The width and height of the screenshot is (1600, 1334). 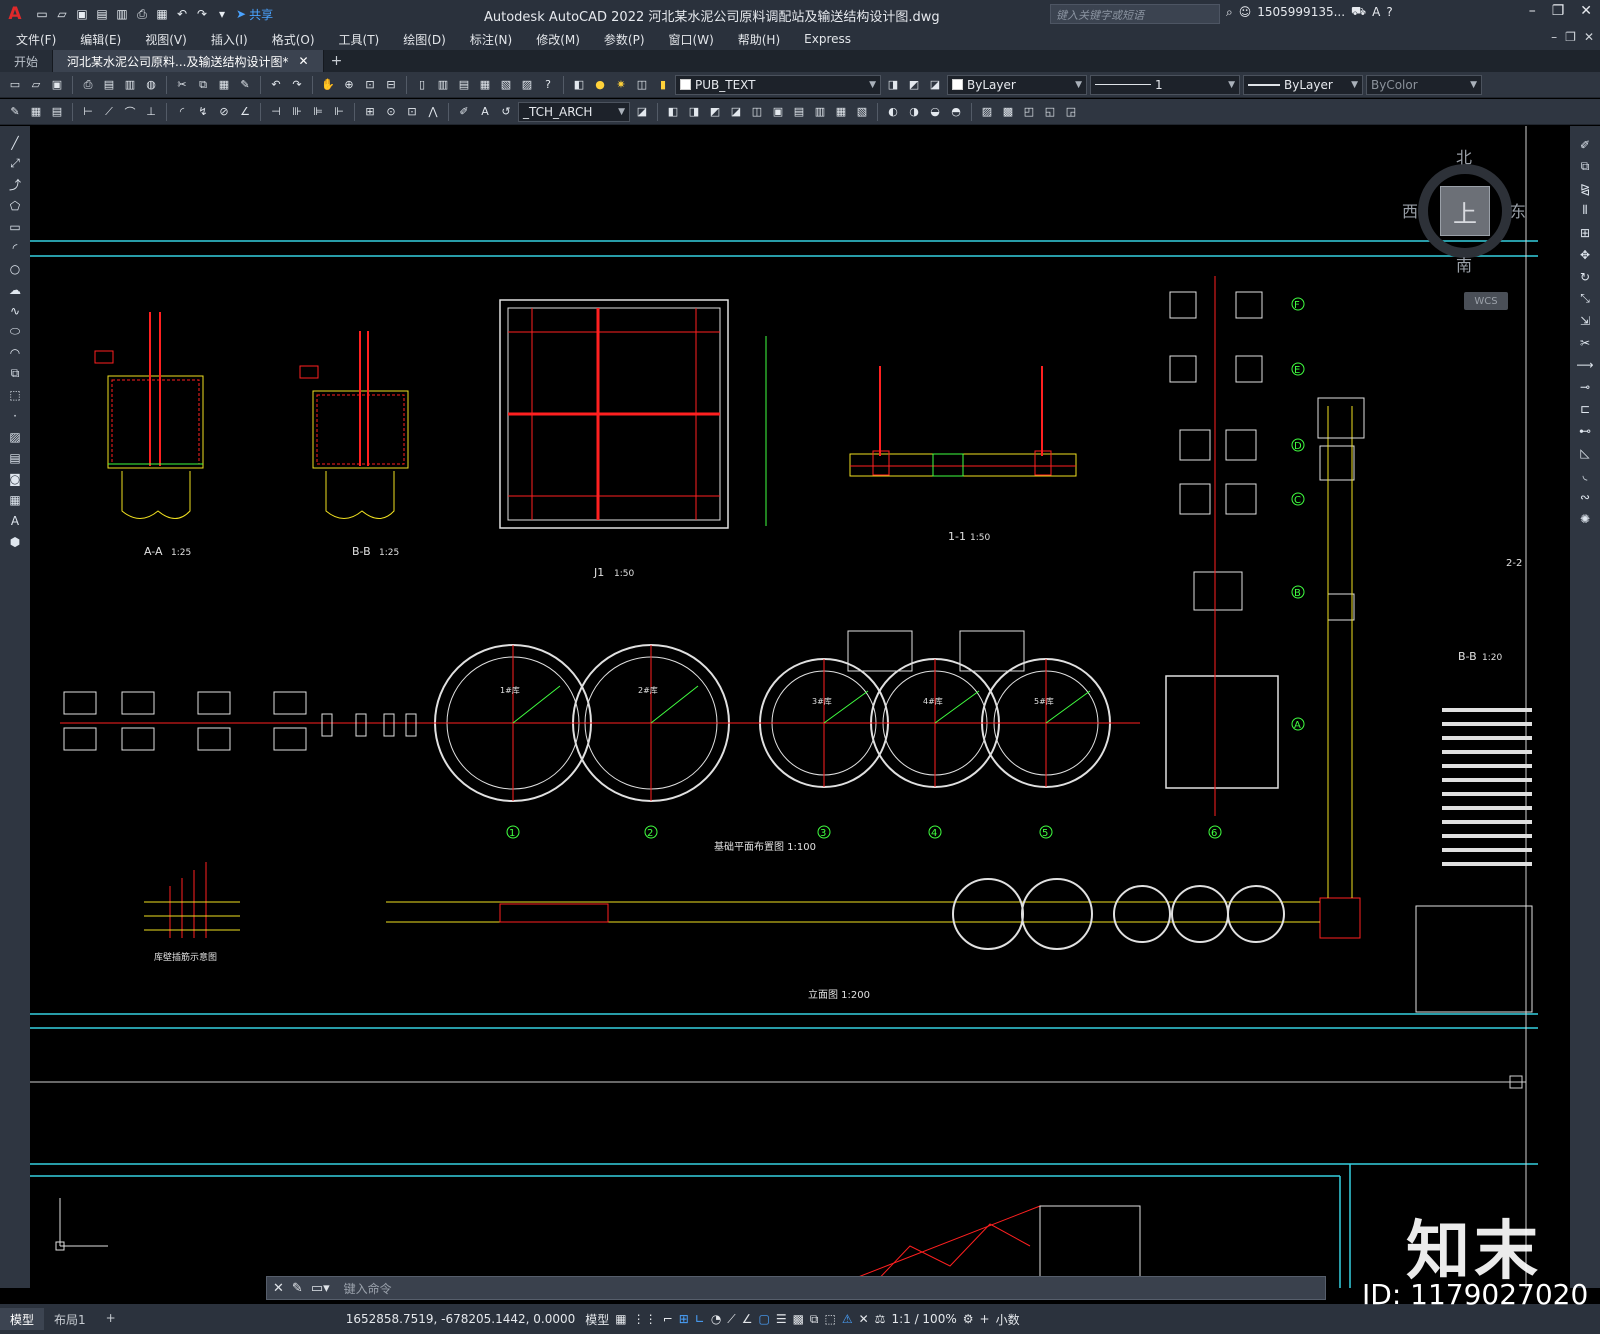 I want to click on tab-drawing: 河北某水泥公司原料...及输送结构设计图* ✕, so click(x=188, y=61).